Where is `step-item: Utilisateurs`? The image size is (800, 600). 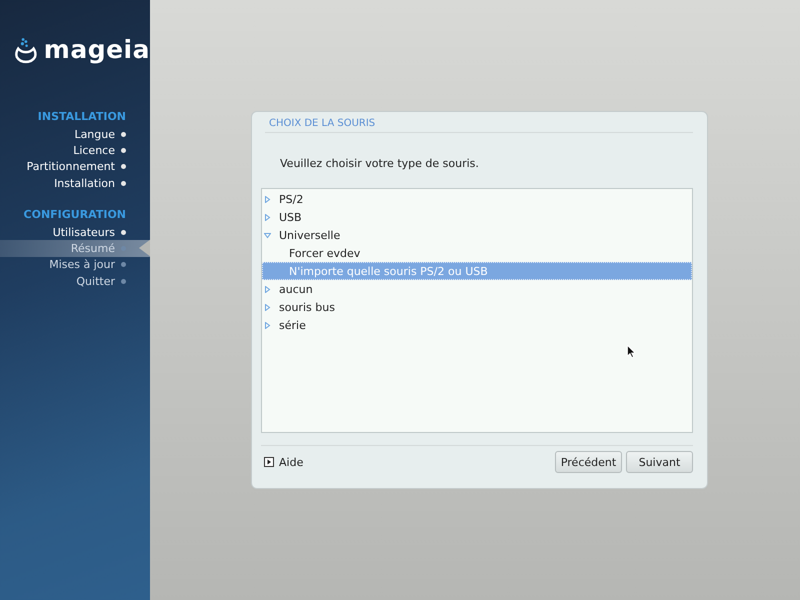
step-item: Utilisateurs is located at coordinates (63, 232).